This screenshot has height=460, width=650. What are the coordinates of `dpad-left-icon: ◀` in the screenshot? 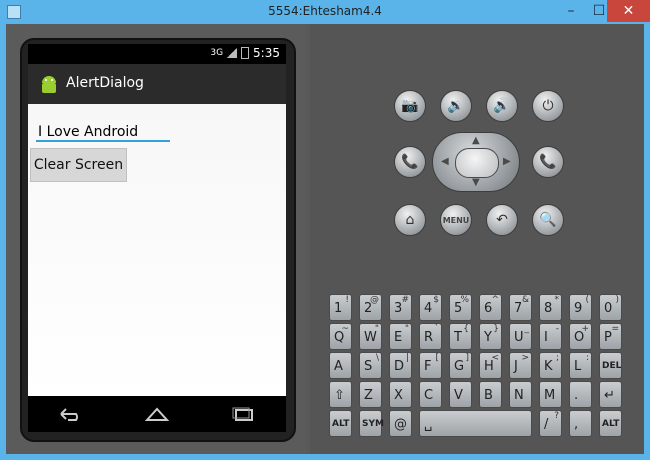 It's located at (445, 161).